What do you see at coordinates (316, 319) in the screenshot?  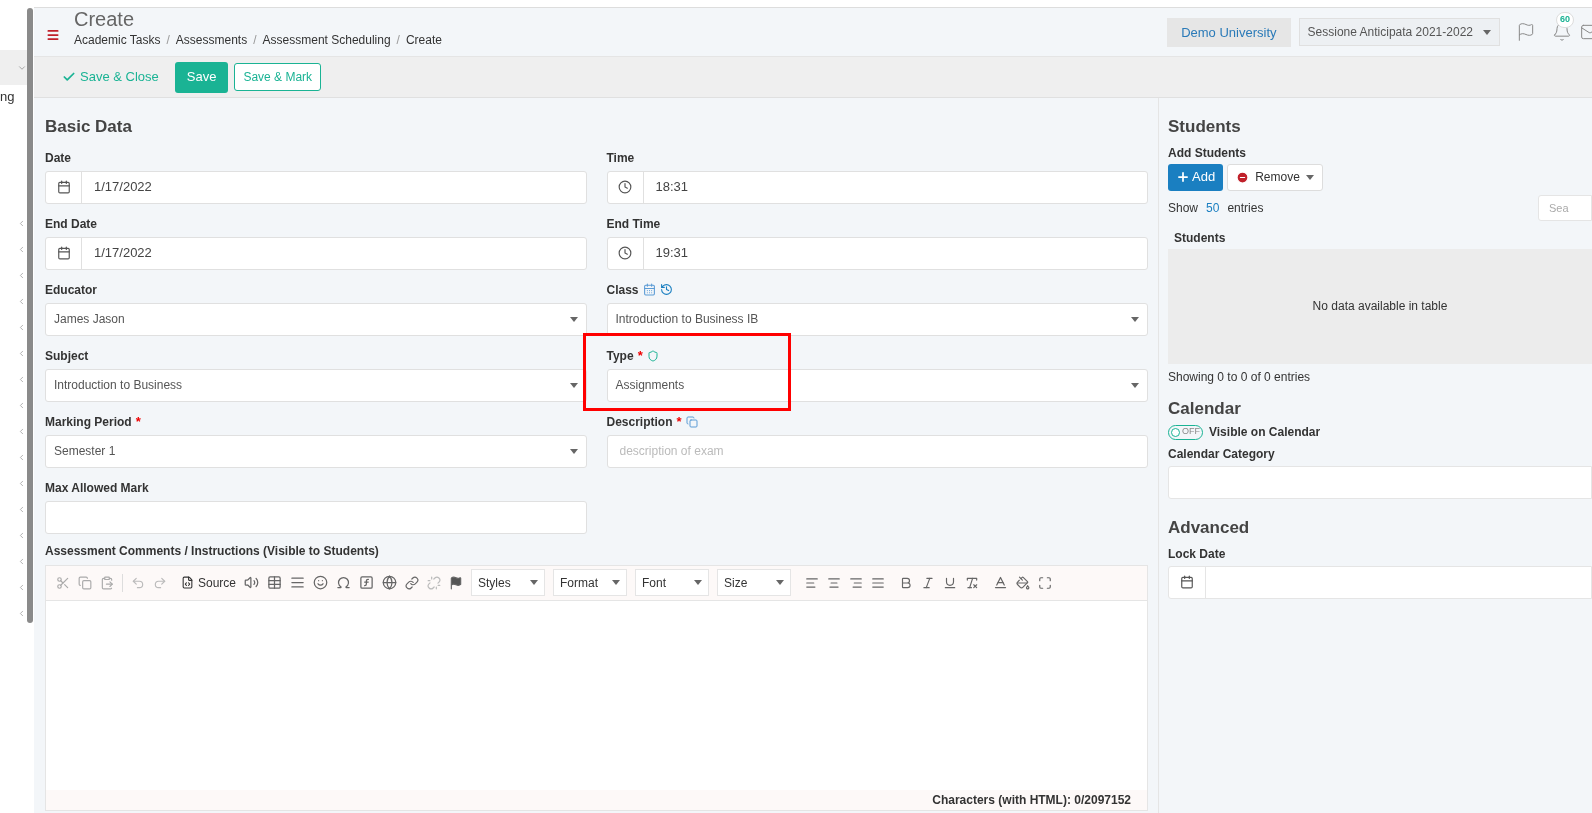 I see `select-field: James Jason` at bounding box center [316, 319].